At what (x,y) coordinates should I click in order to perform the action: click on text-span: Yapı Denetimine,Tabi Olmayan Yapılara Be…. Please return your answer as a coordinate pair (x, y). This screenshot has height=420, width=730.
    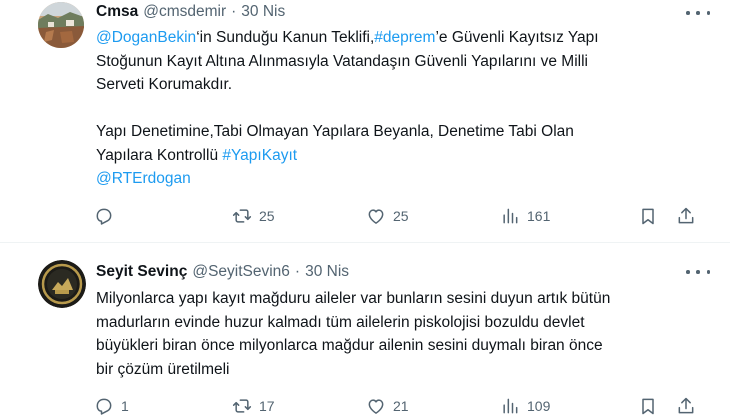
    Looking at the image, I should click on (335, 131).